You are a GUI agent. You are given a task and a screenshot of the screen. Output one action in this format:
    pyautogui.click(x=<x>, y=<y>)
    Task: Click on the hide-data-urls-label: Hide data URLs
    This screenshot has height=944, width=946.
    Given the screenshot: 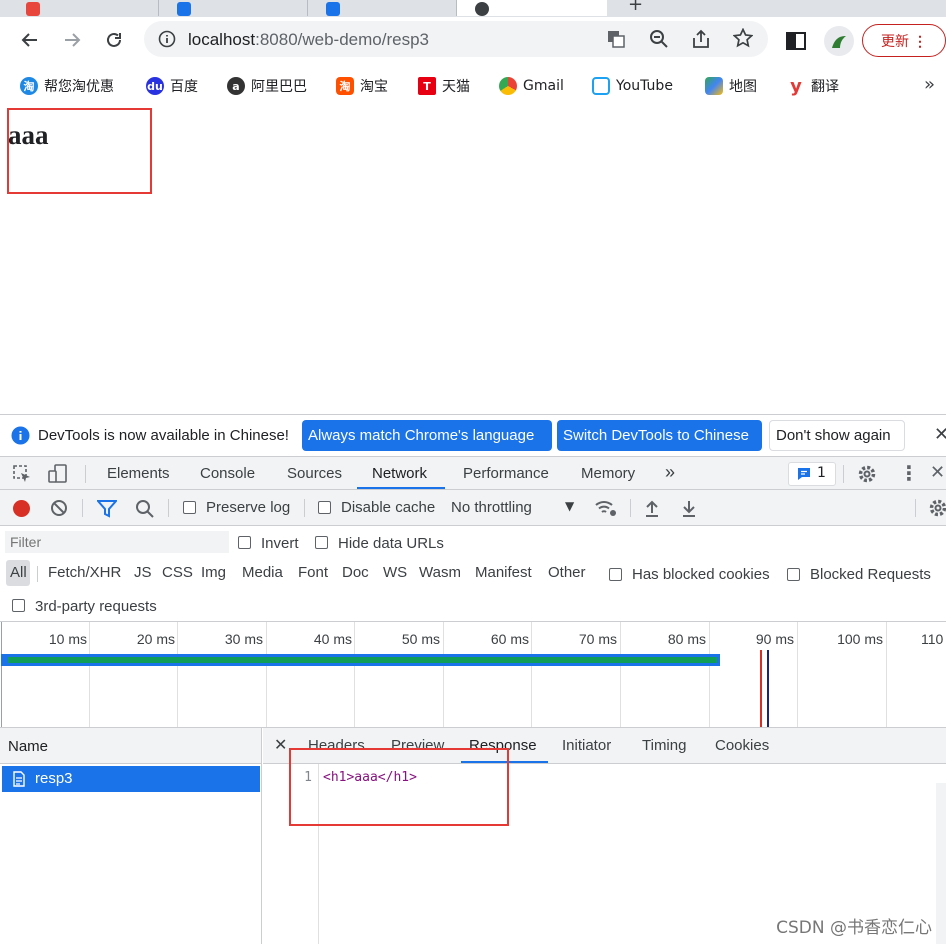 What is the action you would take?
    pyautogui.click(x=391, y=543)
    